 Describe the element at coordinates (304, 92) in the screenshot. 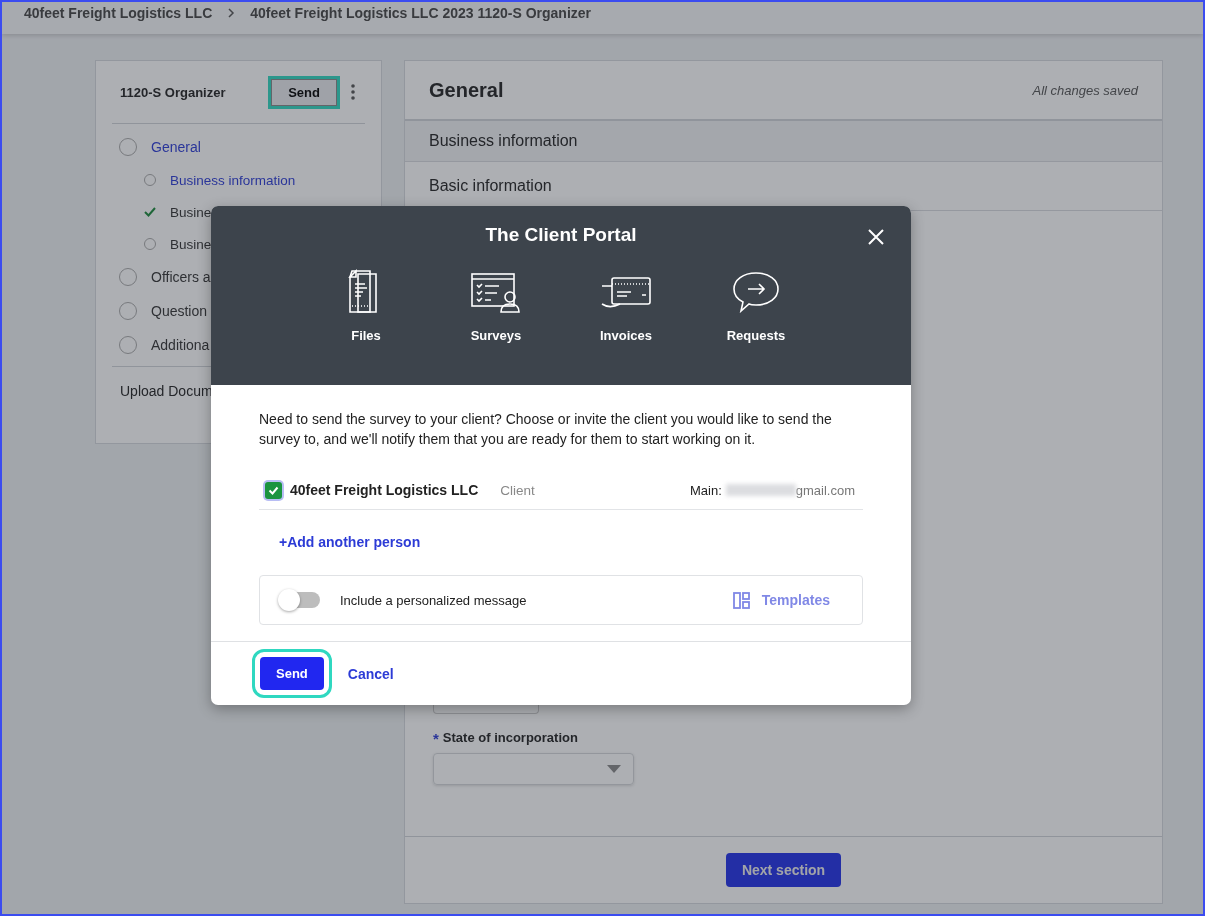

I see `send-button: Send` at that location.